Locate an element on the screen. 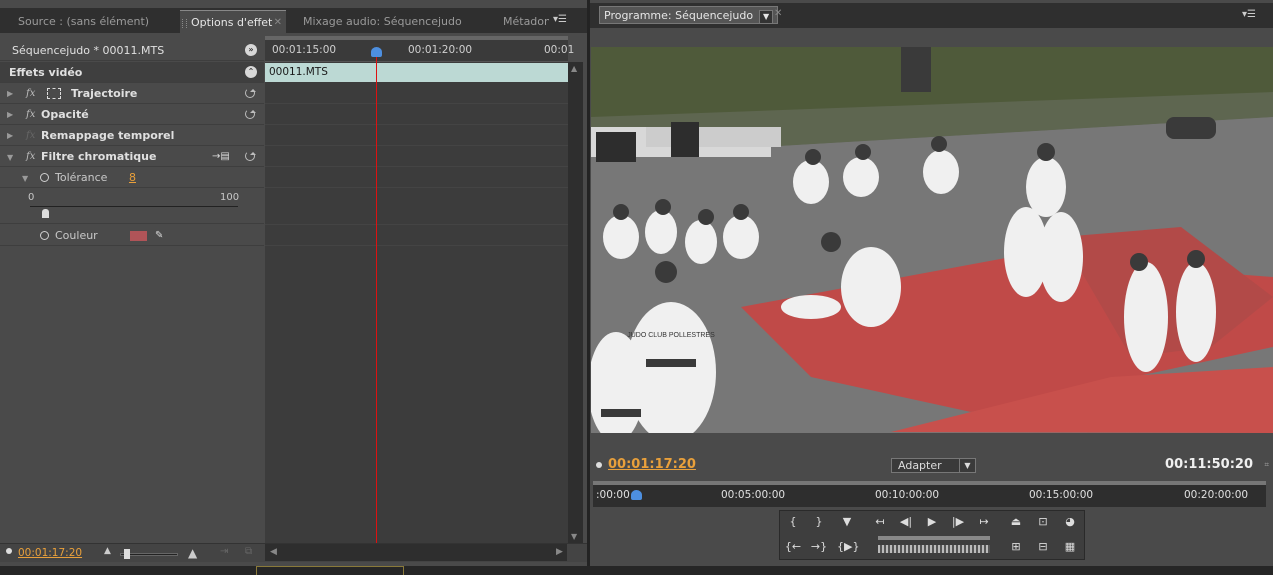 Image resolution: width=1273 pixels, height=575 pixels. eyedropper-icon: ✎ is located at coordinates (159, 235).